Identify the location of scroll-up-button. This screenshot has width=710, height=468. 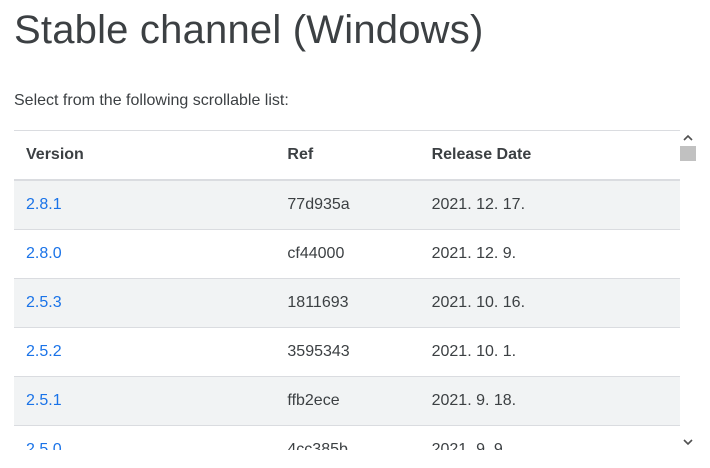
(688, 138).